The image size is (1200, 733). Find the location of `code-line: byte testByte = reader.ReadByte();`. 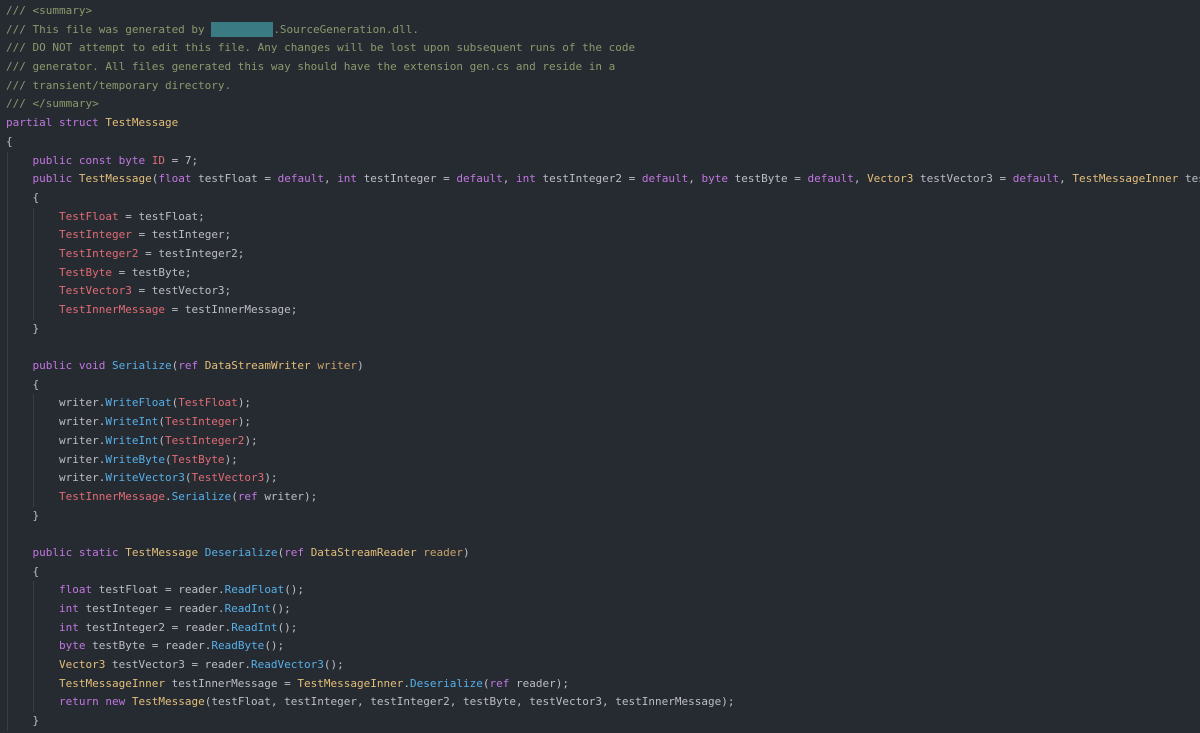

code-line: byte testByte = reader.ReadByte(); is located at coordinates (603, 647).